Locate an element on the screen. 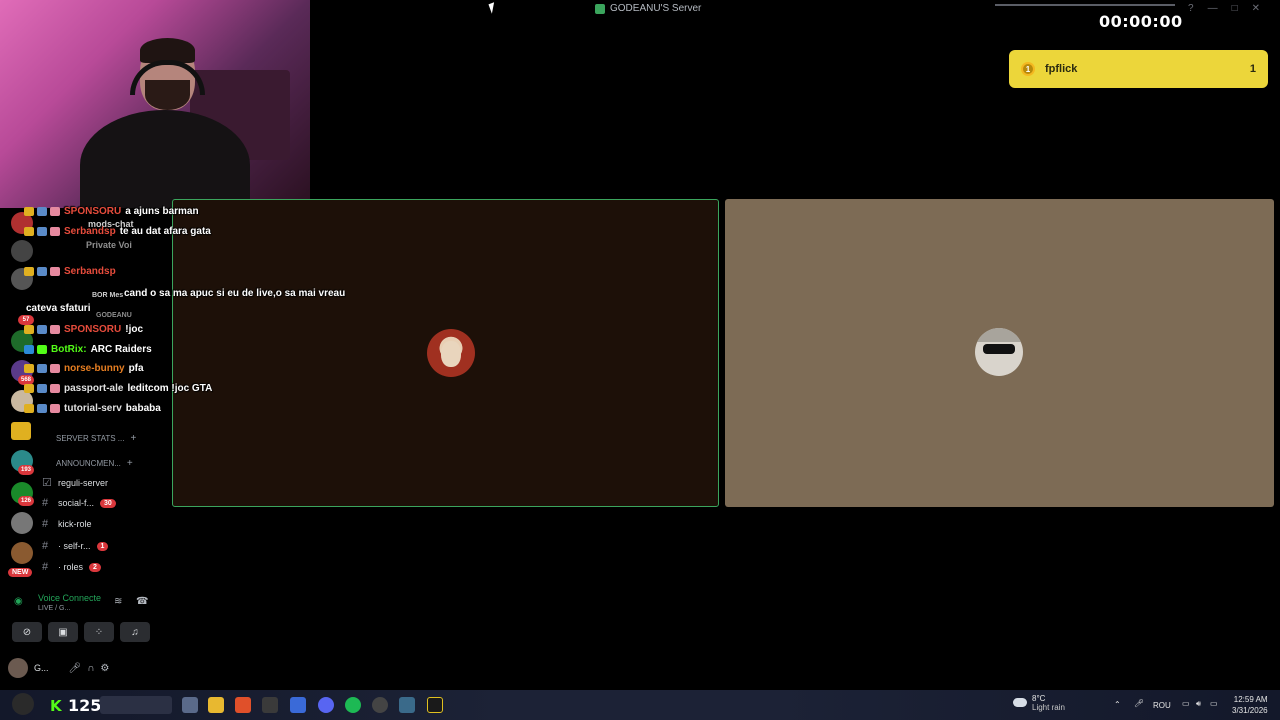  chat-username: BOR Mes is located at coordinates (108, 295).